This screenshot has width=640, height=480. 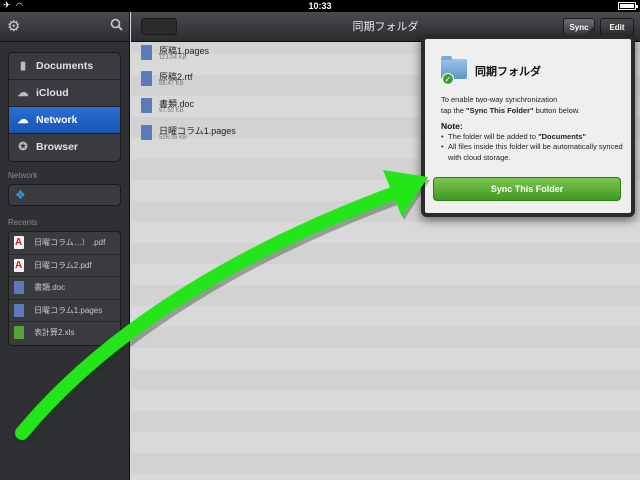 I want to click on recent-item-label: 日曜コラム…） .pdf, so click(x=70, y=242).